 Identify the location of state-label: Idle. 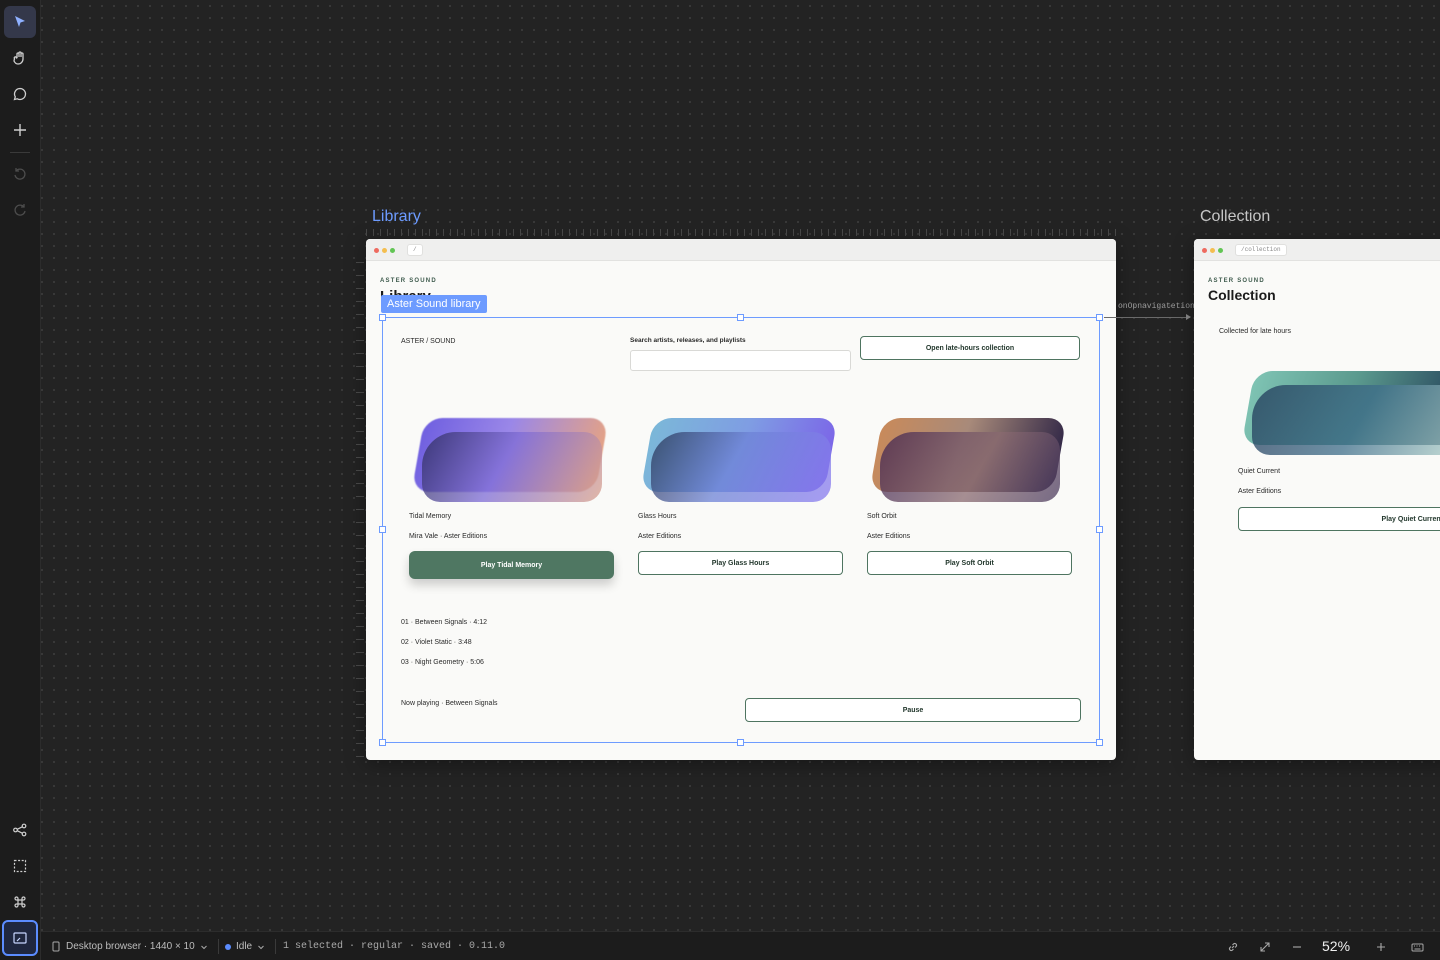
(244, 946).